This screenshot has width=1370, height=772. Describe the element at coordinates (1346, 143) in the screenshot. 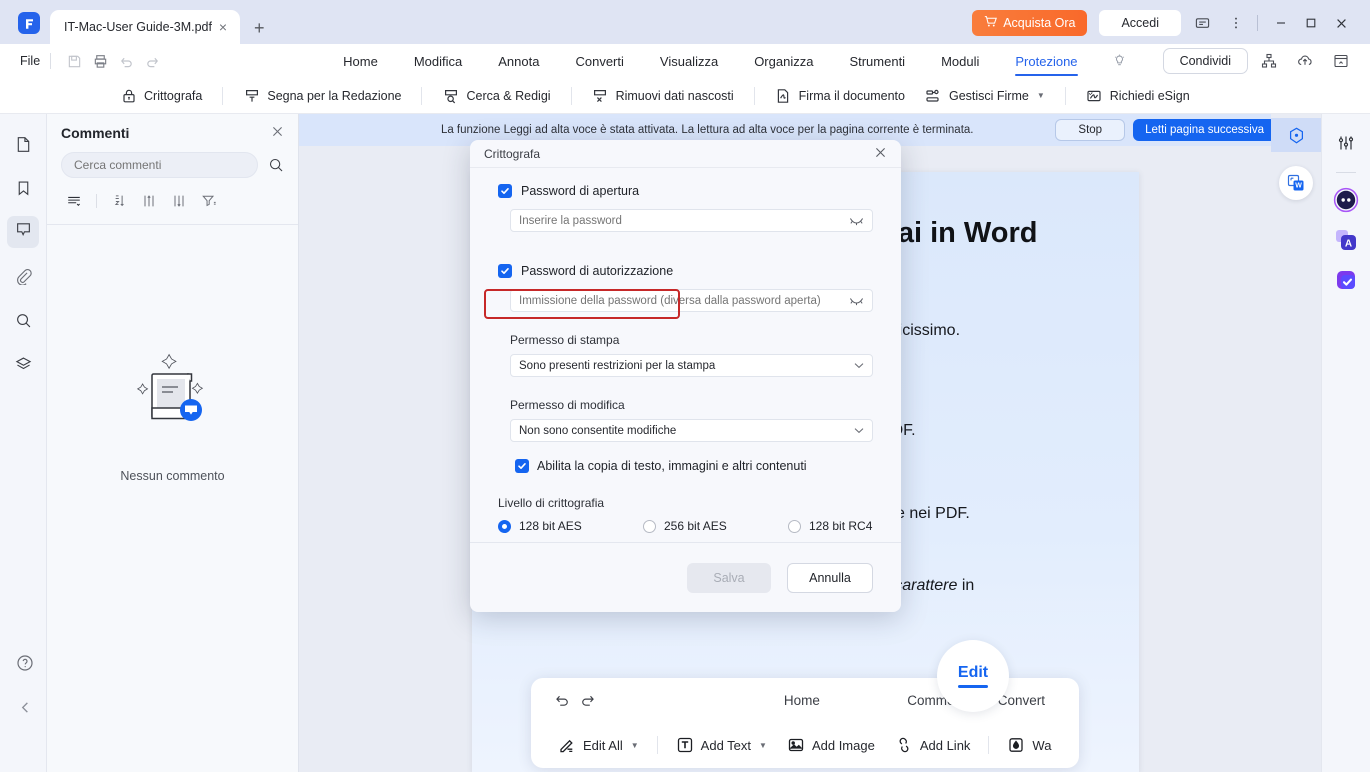

I see `sliders-icon` at that location.